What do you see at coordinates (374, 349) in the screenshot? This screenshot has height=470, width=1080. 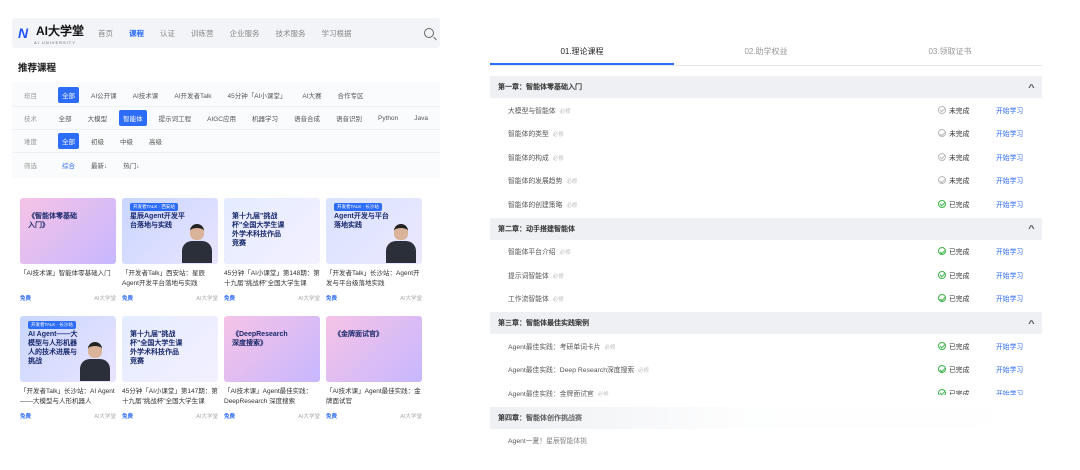 I see `course-thumbnail: 《金牌面试官》` at bounding box center [374, 349].